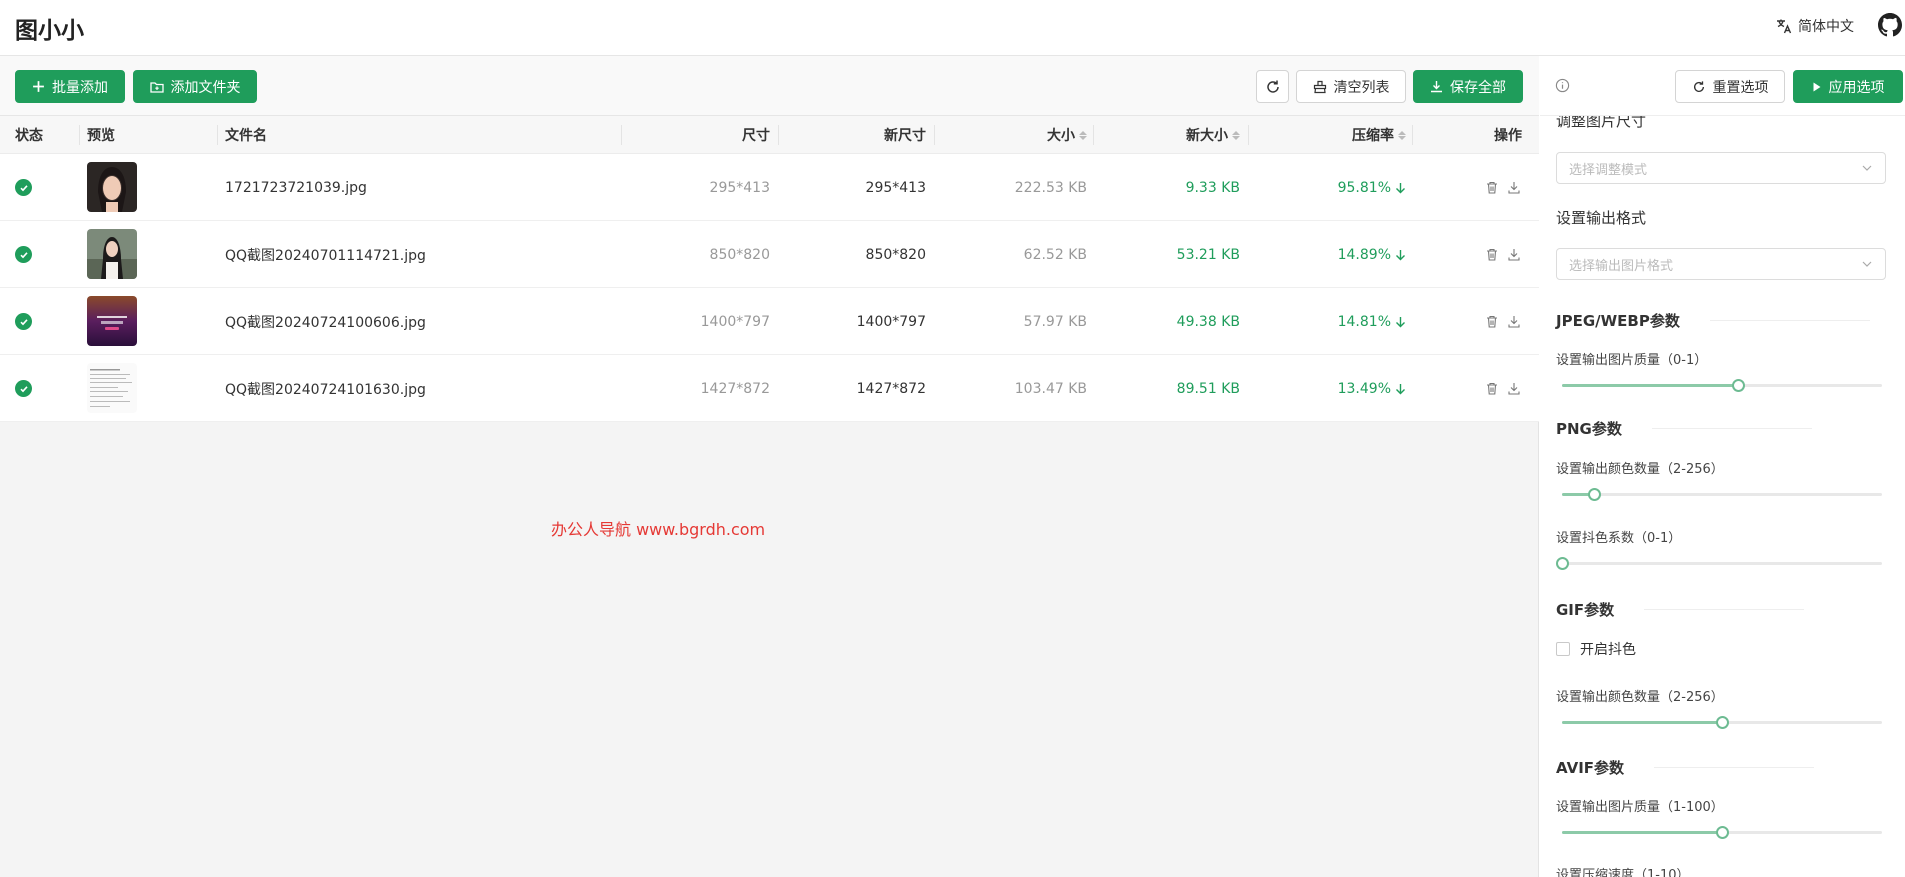  I want to click on png-dither-slider, so click(1719, 564).